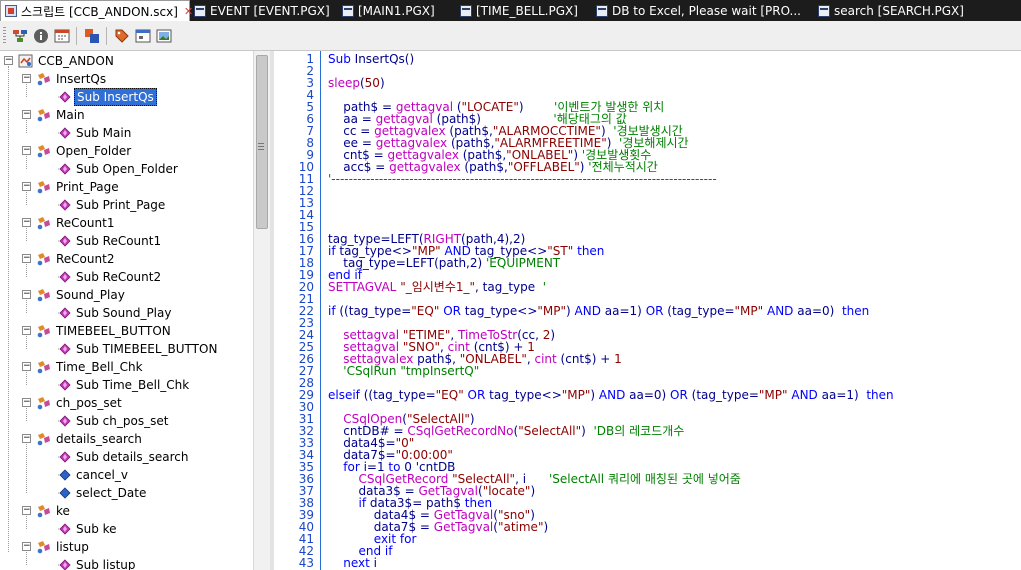  Describe the element at coordinates (61, 115) in the screenshot. I see `tree-node-folder: Main` at that location.